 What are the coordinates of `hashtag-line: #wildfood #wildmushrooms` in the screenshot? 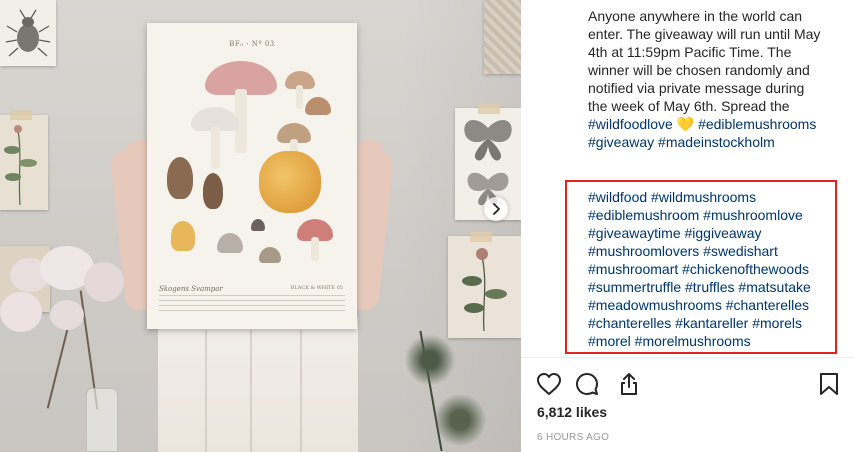 It's located at (713, 197).